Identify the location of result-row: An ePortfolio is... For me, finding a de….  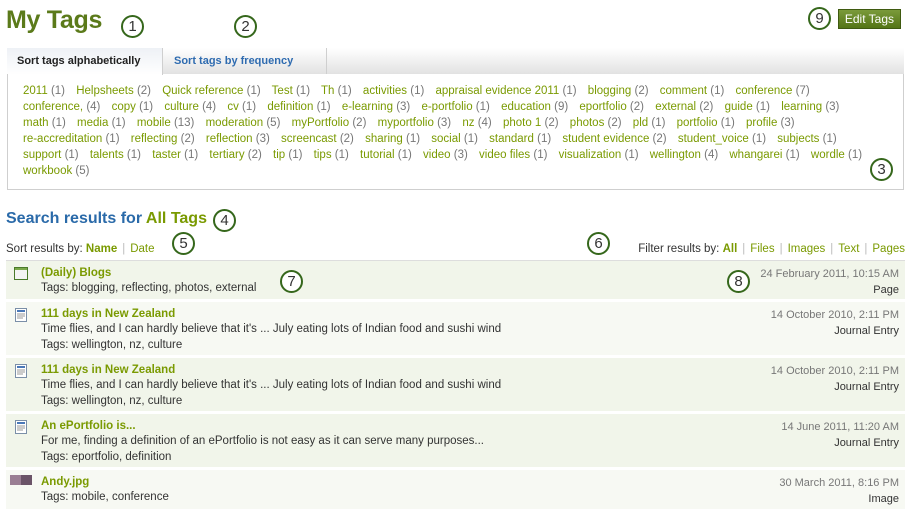
(455, 442).